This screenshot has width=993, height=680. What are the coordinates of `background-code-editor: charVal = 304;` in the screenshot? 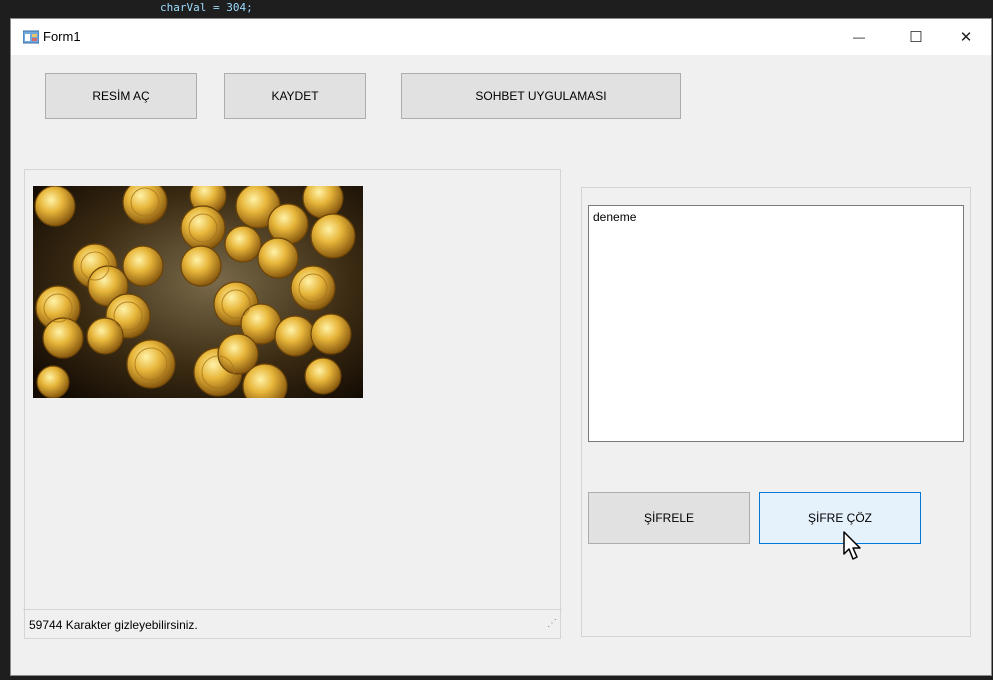 It's located at (496, 9).